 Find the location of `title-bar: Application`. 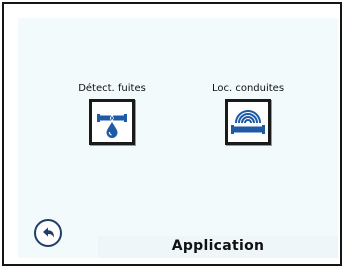

title-bar: Application is located at coordinates (218, 247).